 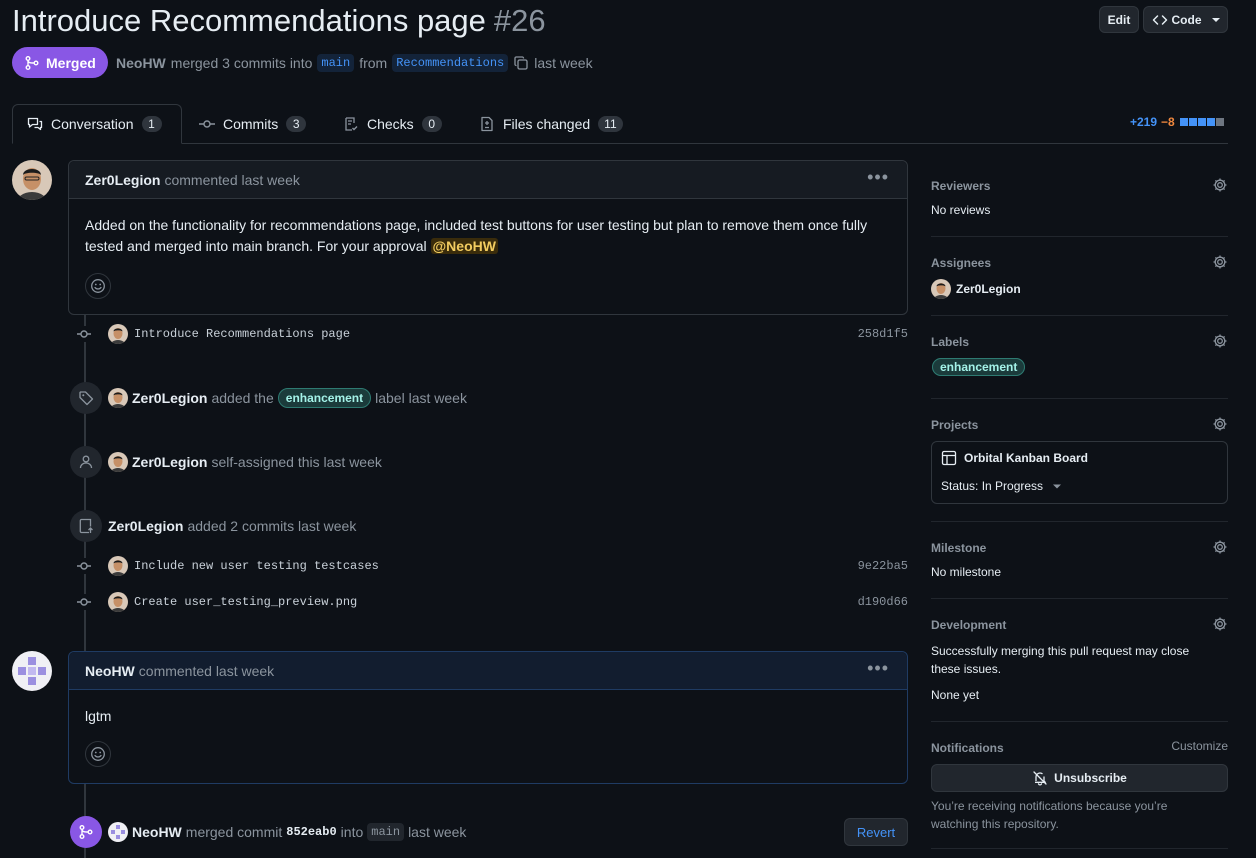 What do you see at coordinates (1001, 486) in the screenshot?
I see `project-status-dropdown: Status: In Progress` at bounding box center [1001, 486].